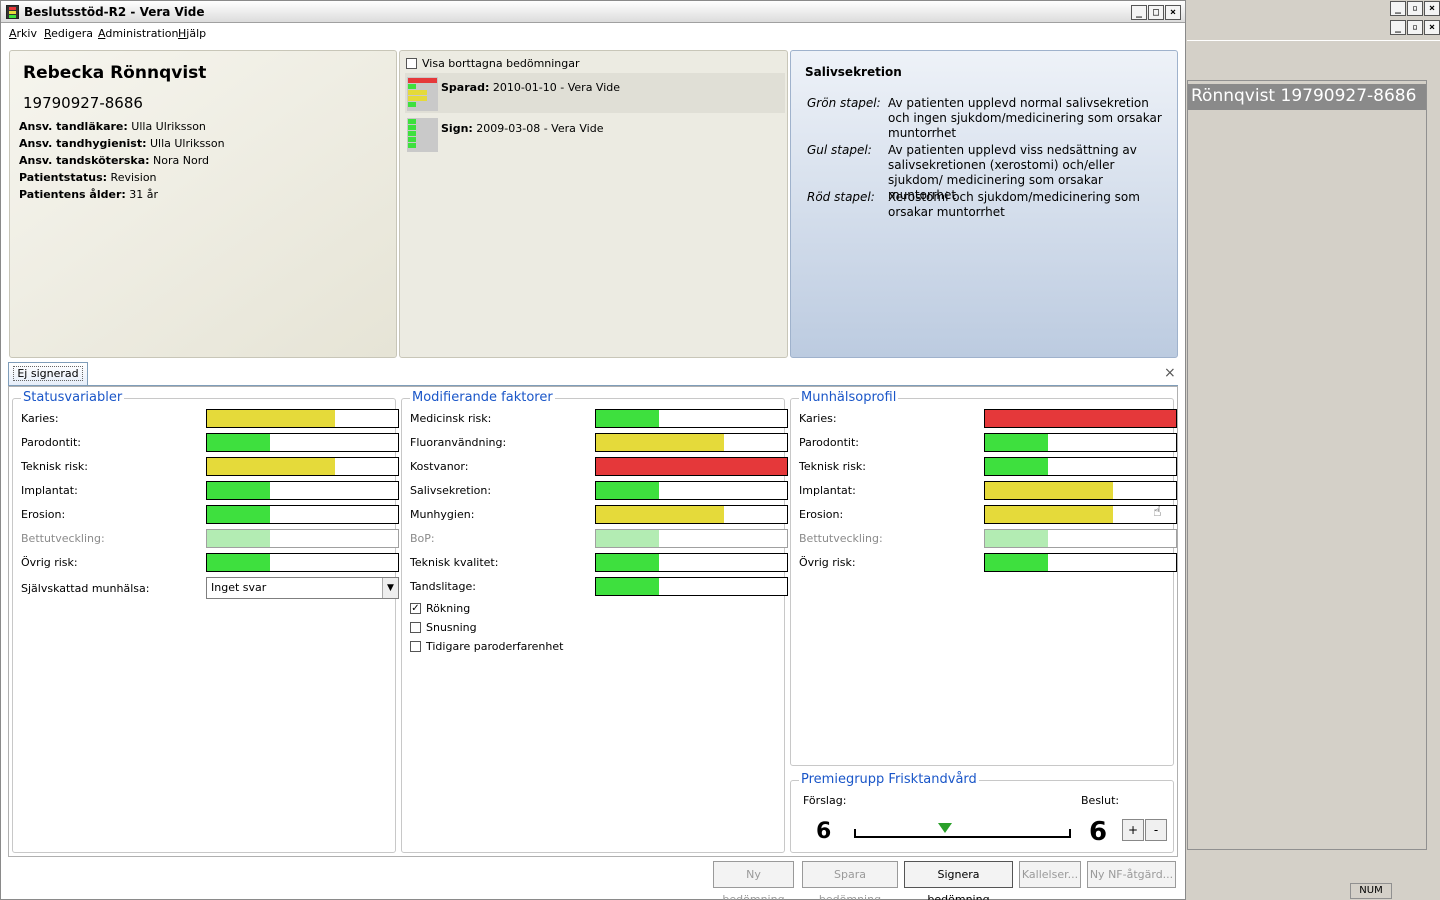 The width and height of the screenshot is (1440, 900). I want to click on history-item: Sign: 2009-03-08 - Vera Vide, so click(595, 134).